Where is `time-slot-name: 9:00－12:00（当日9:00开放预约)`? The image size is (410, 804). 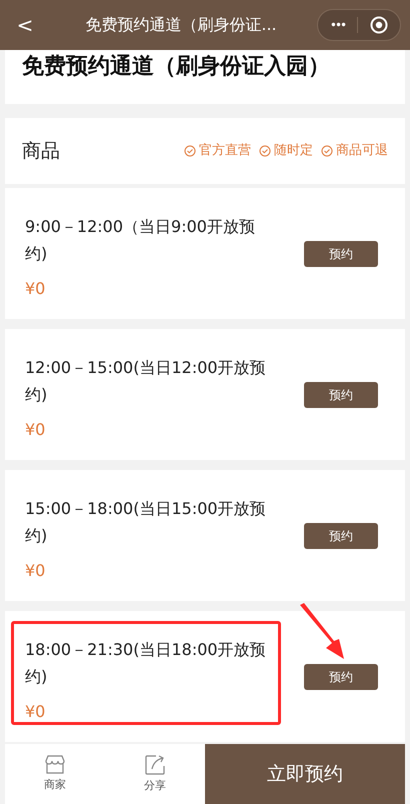 time-slot-name: 9:00－12:00（当日9:00开放预约) is located at coordinates (140, 240).